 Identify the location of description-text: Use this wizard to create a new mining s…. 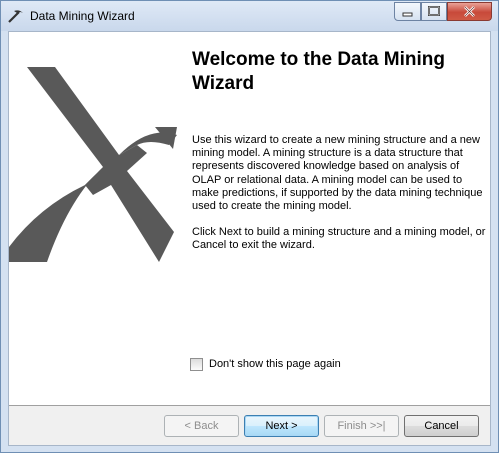
(337, 173).